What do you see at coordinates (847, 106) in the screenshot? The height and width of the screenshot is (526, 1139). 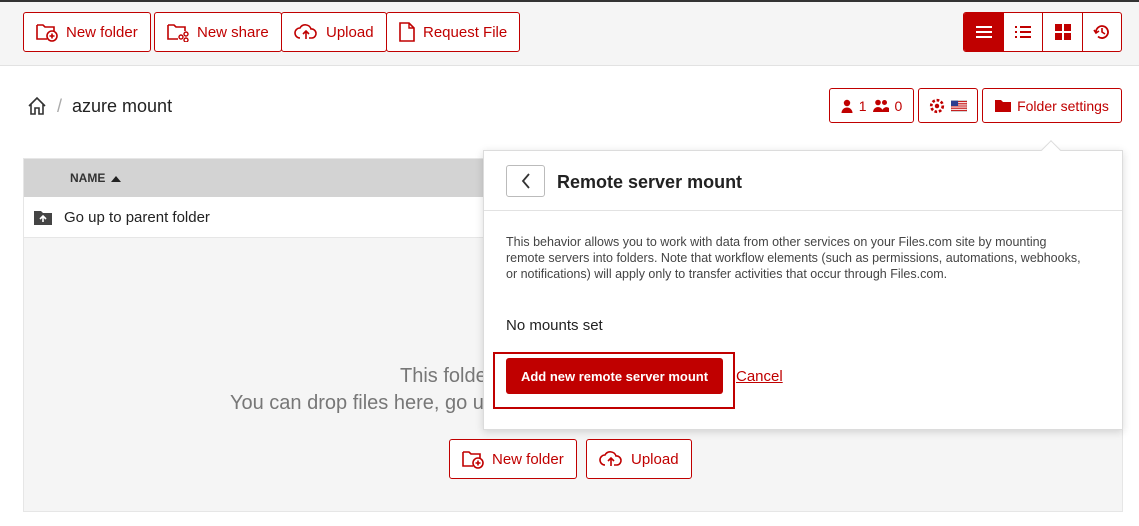 I see `user-icon` at bounding box center [847, 106].